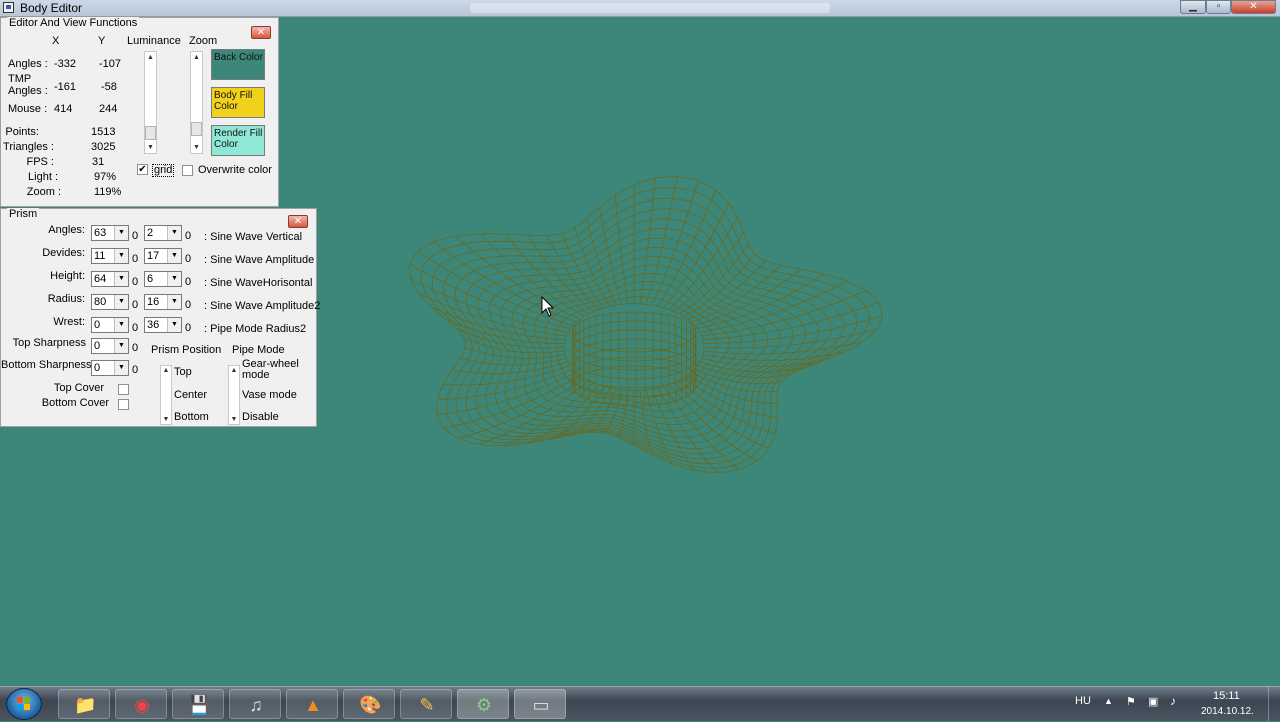  I want to click on prism-row-value2-select: 16 ▼, so click(163, 302).